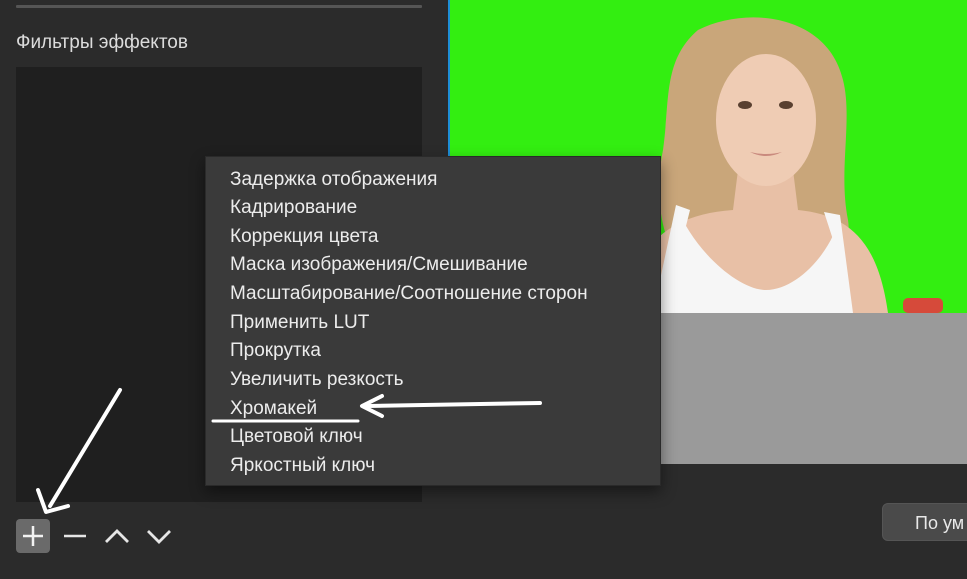 This screenshot has width=967, height=579. Describe the element at coordinates (102, 42) in the screenshot. I see `filters-panel-title: Фильтры эффектов` at that location.